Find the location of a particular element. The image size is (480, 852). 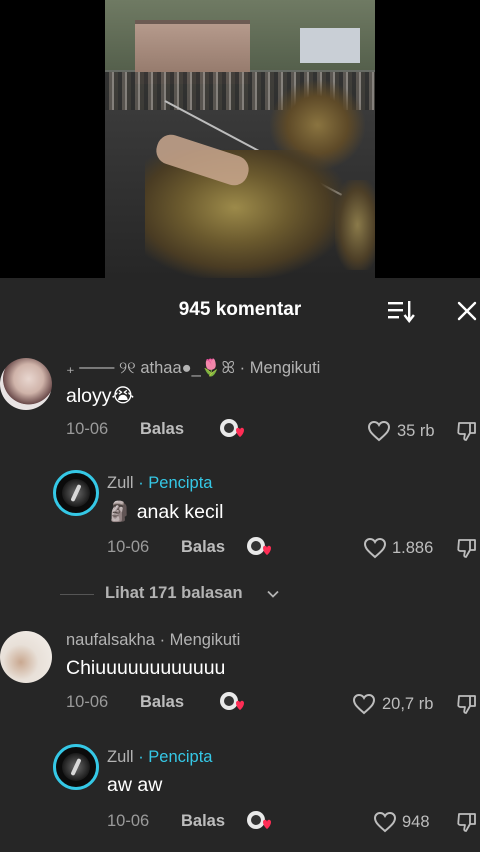

reply-text: 🗿 anak kecil is located at coordinates (165, 512).